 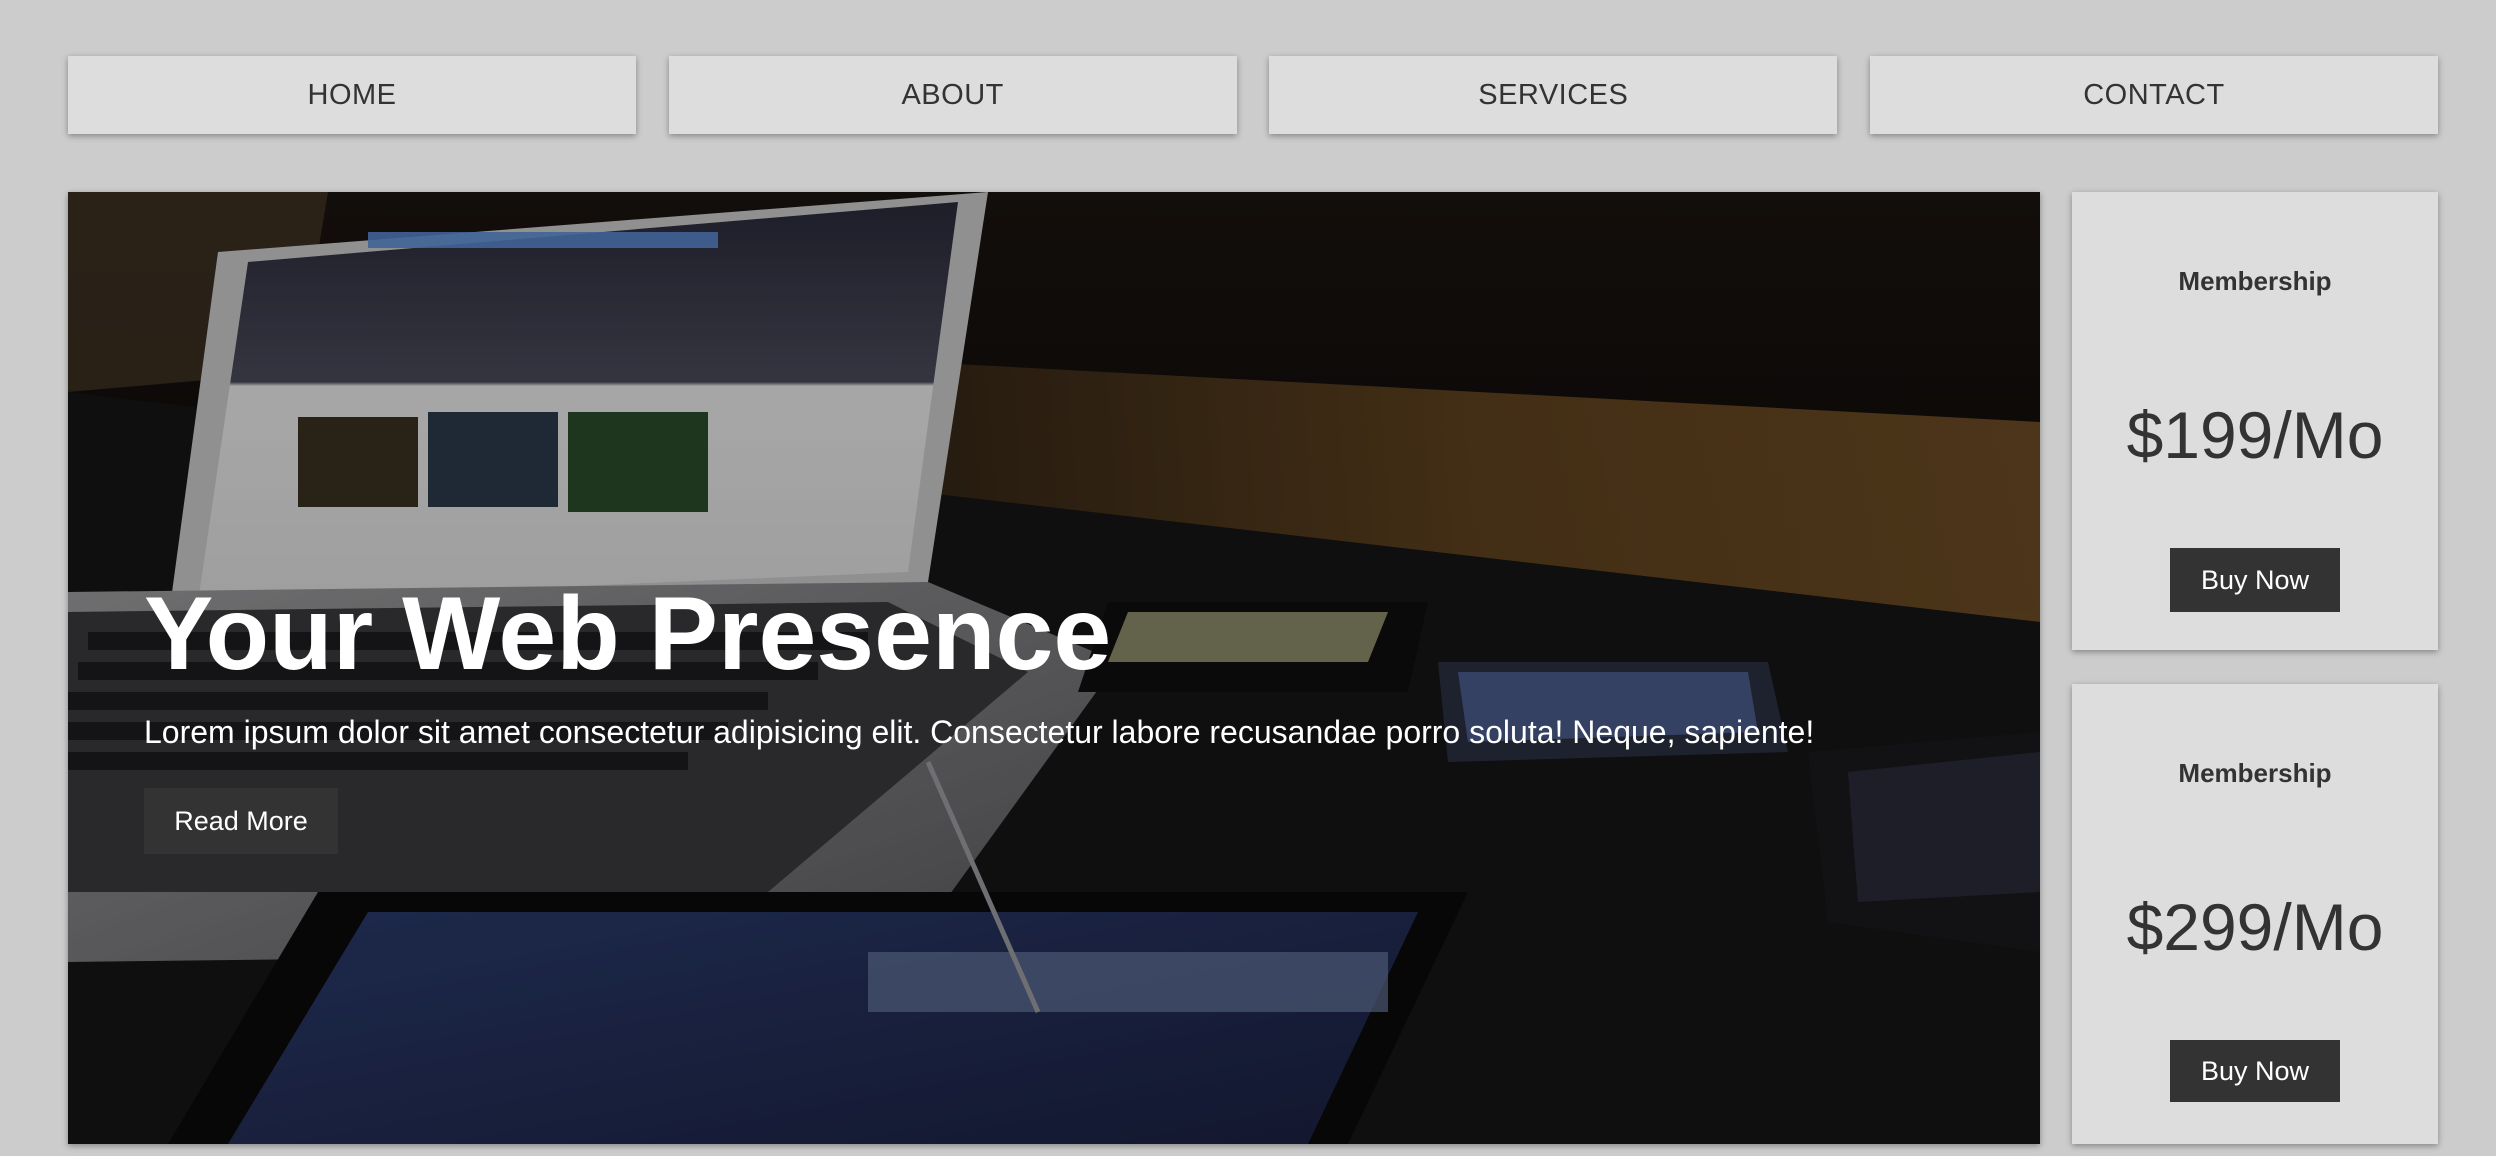 What do you see at coordinates (2255, 927) in the screenshot?
I see `card-price: $299/Mo` at bounding box center [2255, 927].